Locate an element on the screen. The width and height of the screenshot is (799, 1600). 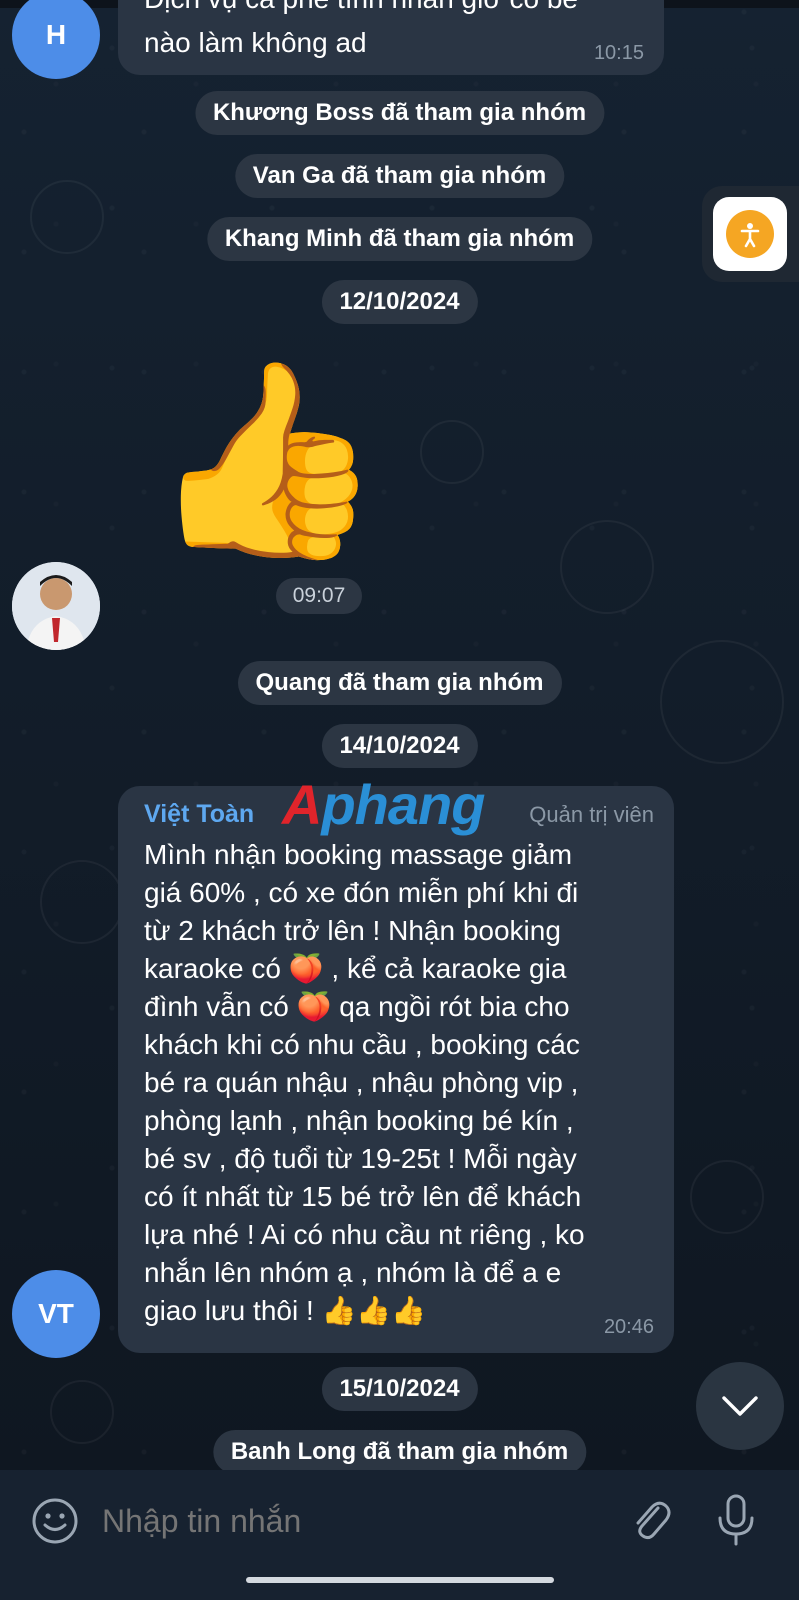
message-text: nào làm không ad is located at coordinates (255, 42).